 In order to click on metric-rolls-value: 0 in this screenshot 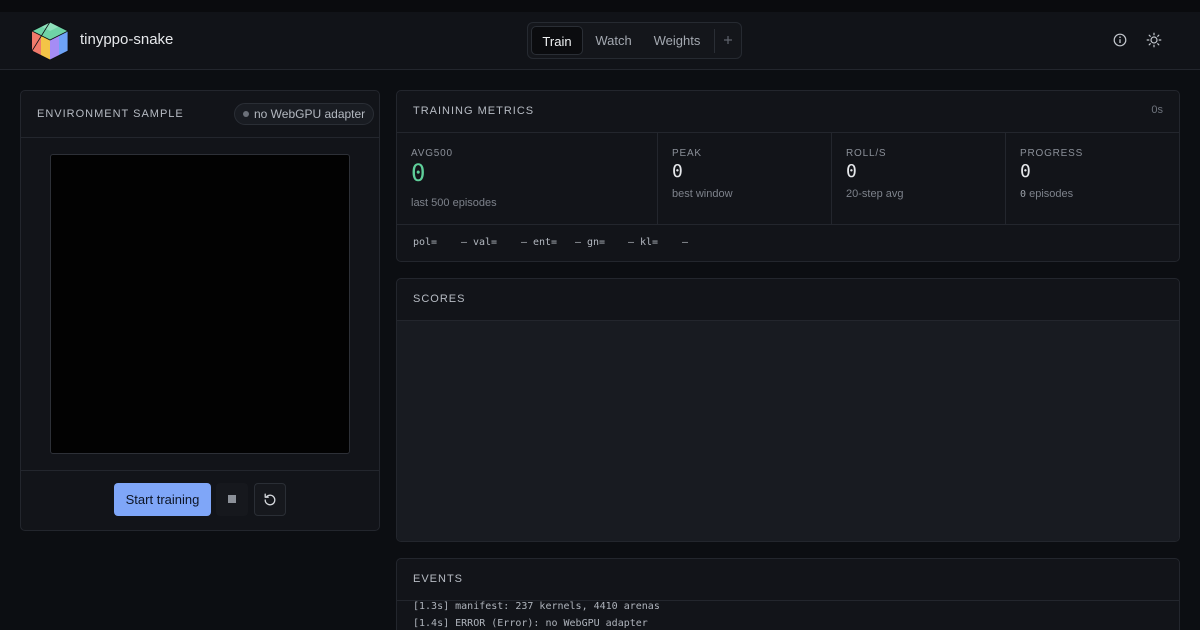, I will do `click(851, 171)`.